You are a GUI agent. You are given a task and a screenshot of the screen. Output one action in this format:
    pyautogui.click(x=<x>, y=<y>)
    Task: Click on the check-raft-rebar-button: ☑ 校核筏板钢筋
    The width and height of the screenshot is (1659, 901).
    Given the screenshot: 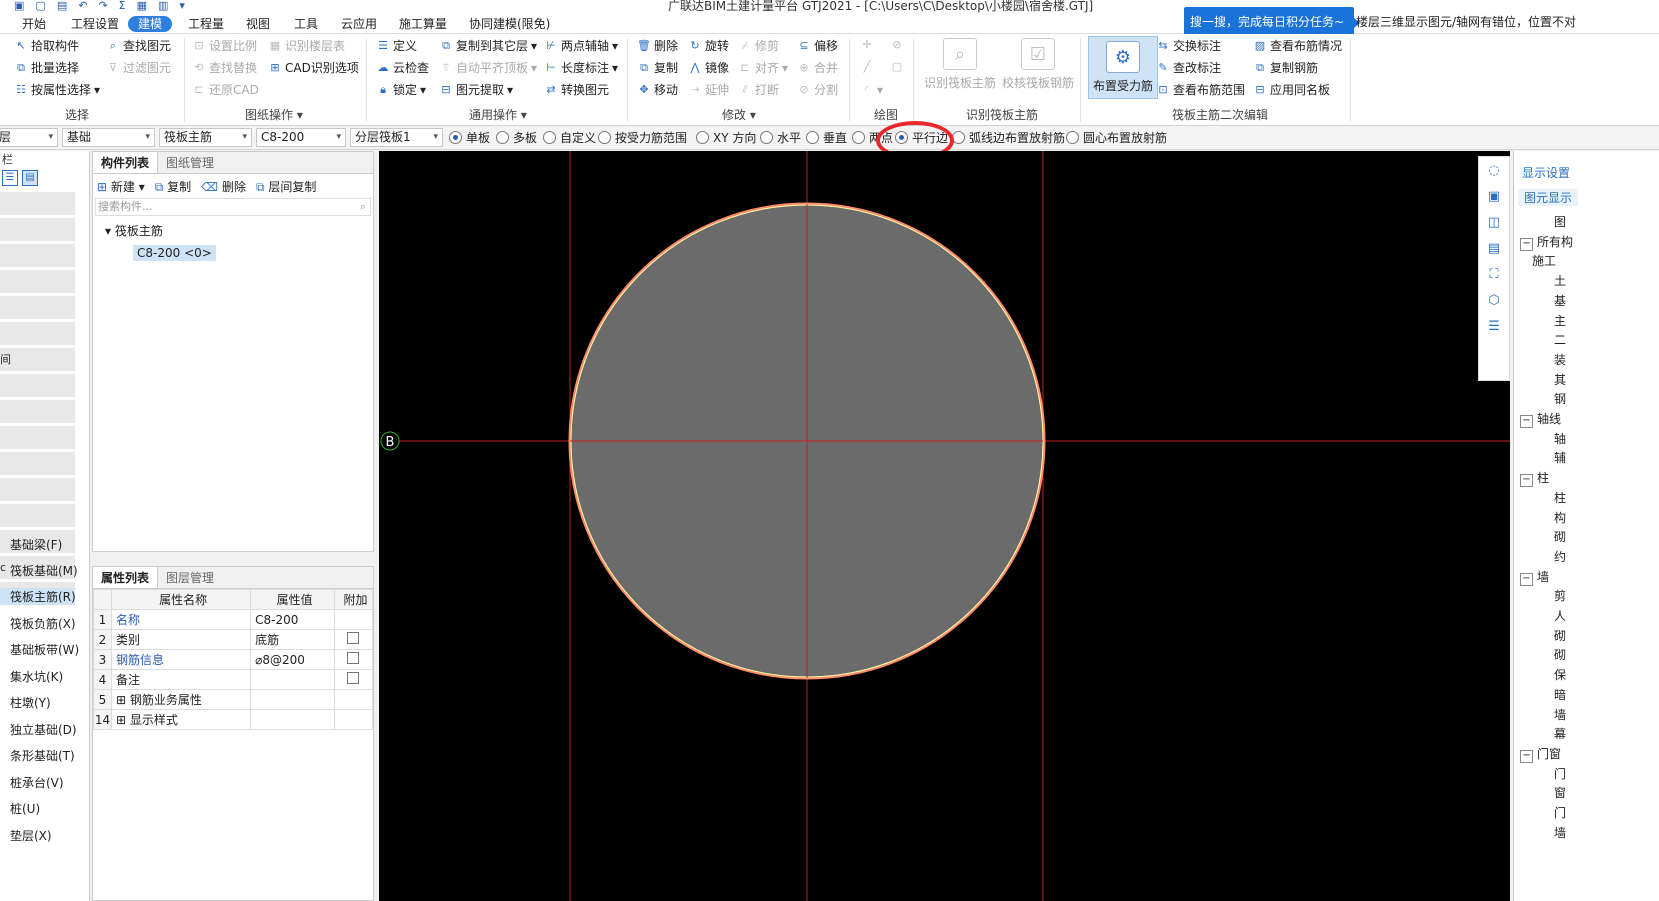 What is the action you would take?
    pyautogui.click(x=1038, y=64)
    